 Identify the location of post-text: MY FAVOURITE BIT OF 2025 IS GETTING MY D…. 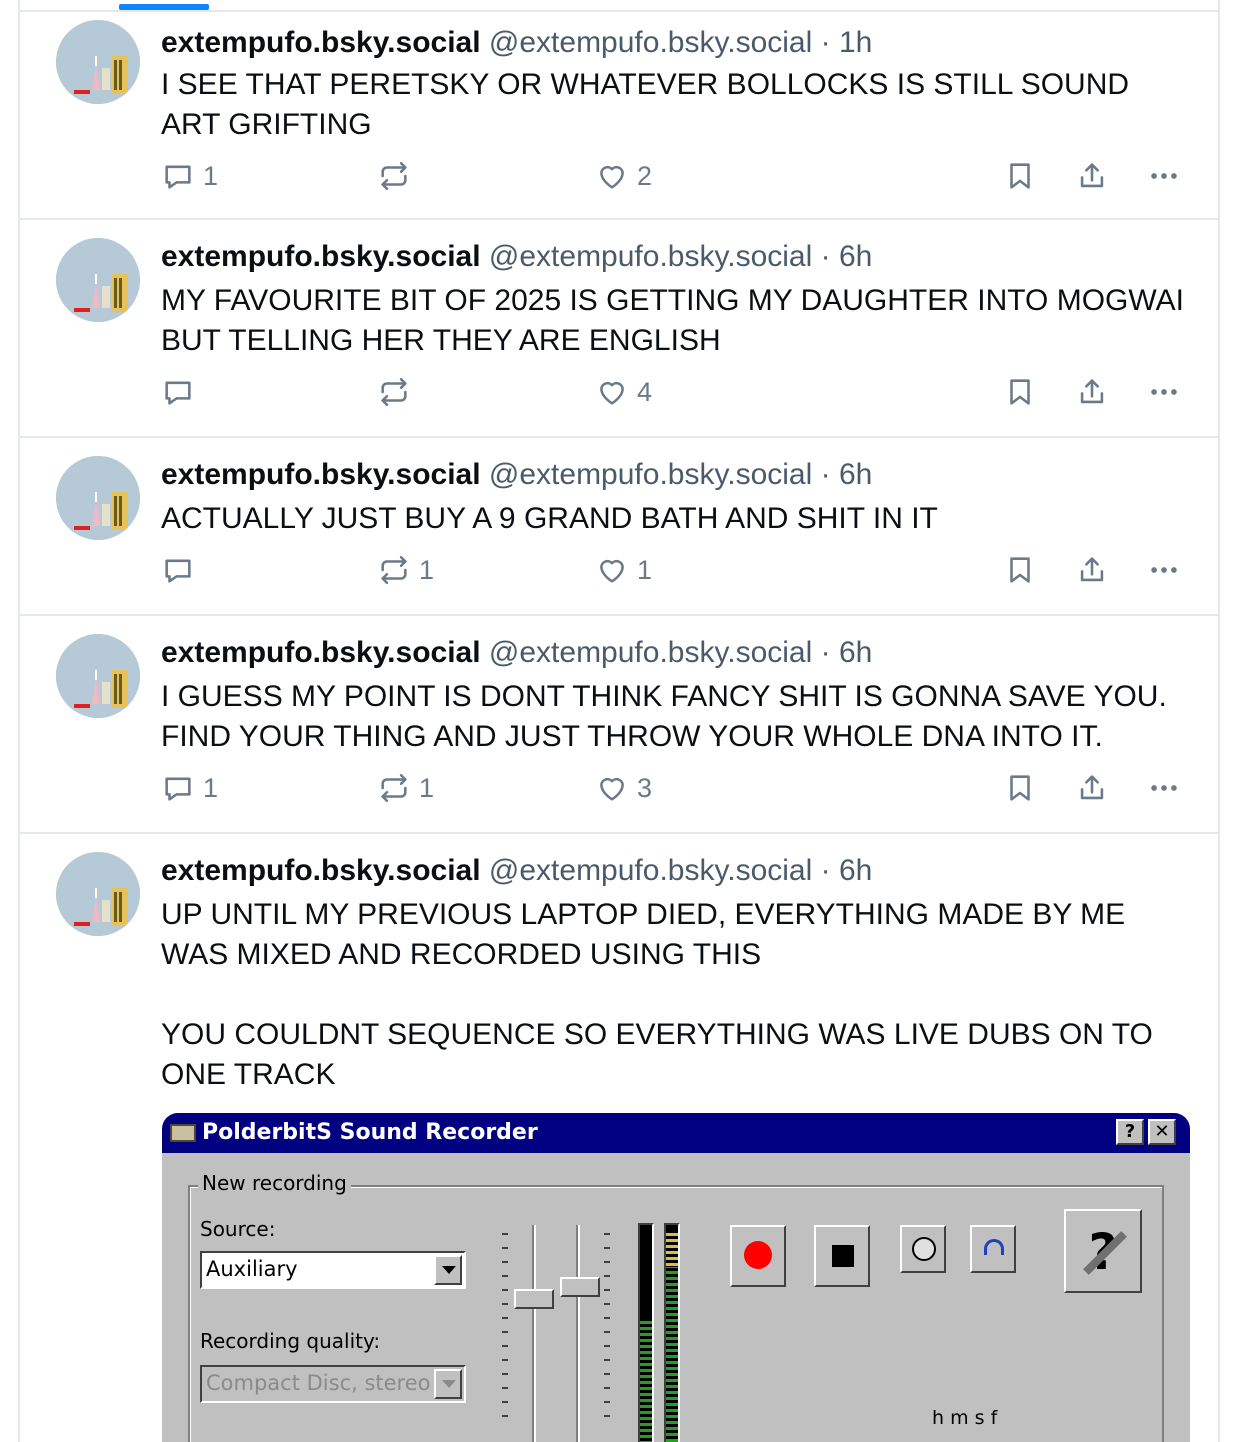
(677, 320).